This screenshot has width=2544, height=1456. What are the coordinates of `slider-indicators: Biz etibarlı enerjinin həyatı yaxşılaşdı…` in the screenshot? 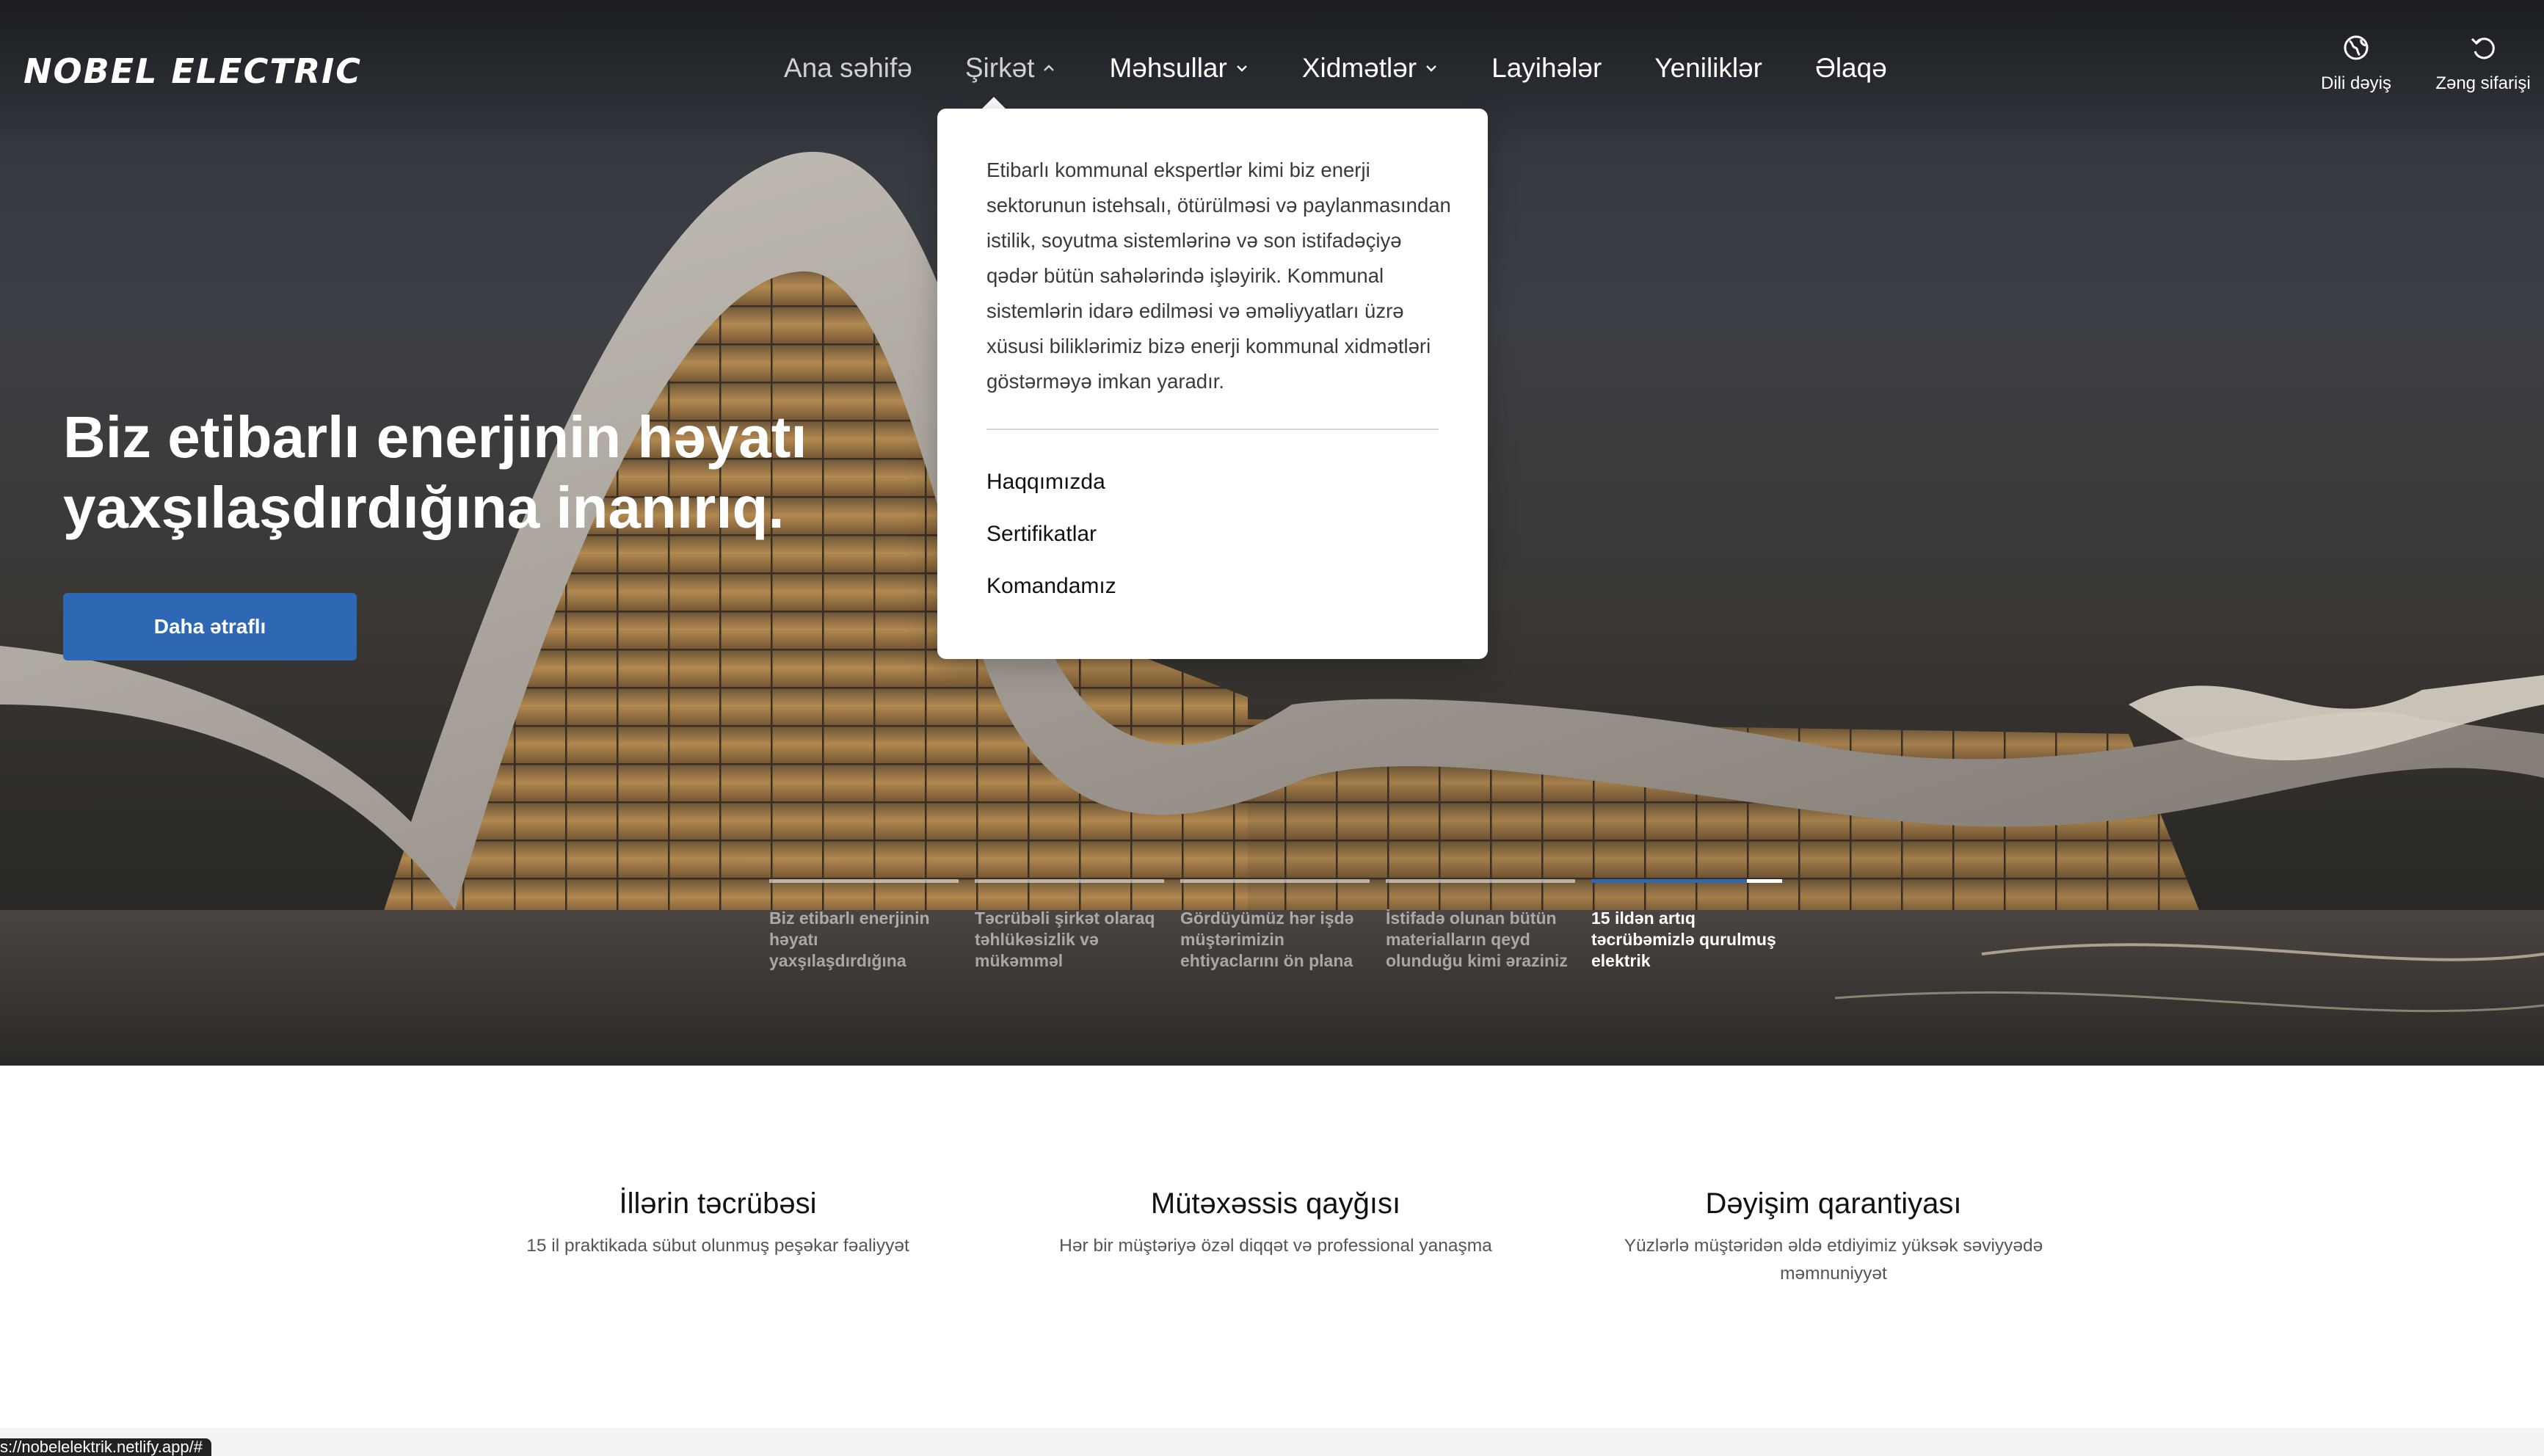 It's located at (1275, 926).